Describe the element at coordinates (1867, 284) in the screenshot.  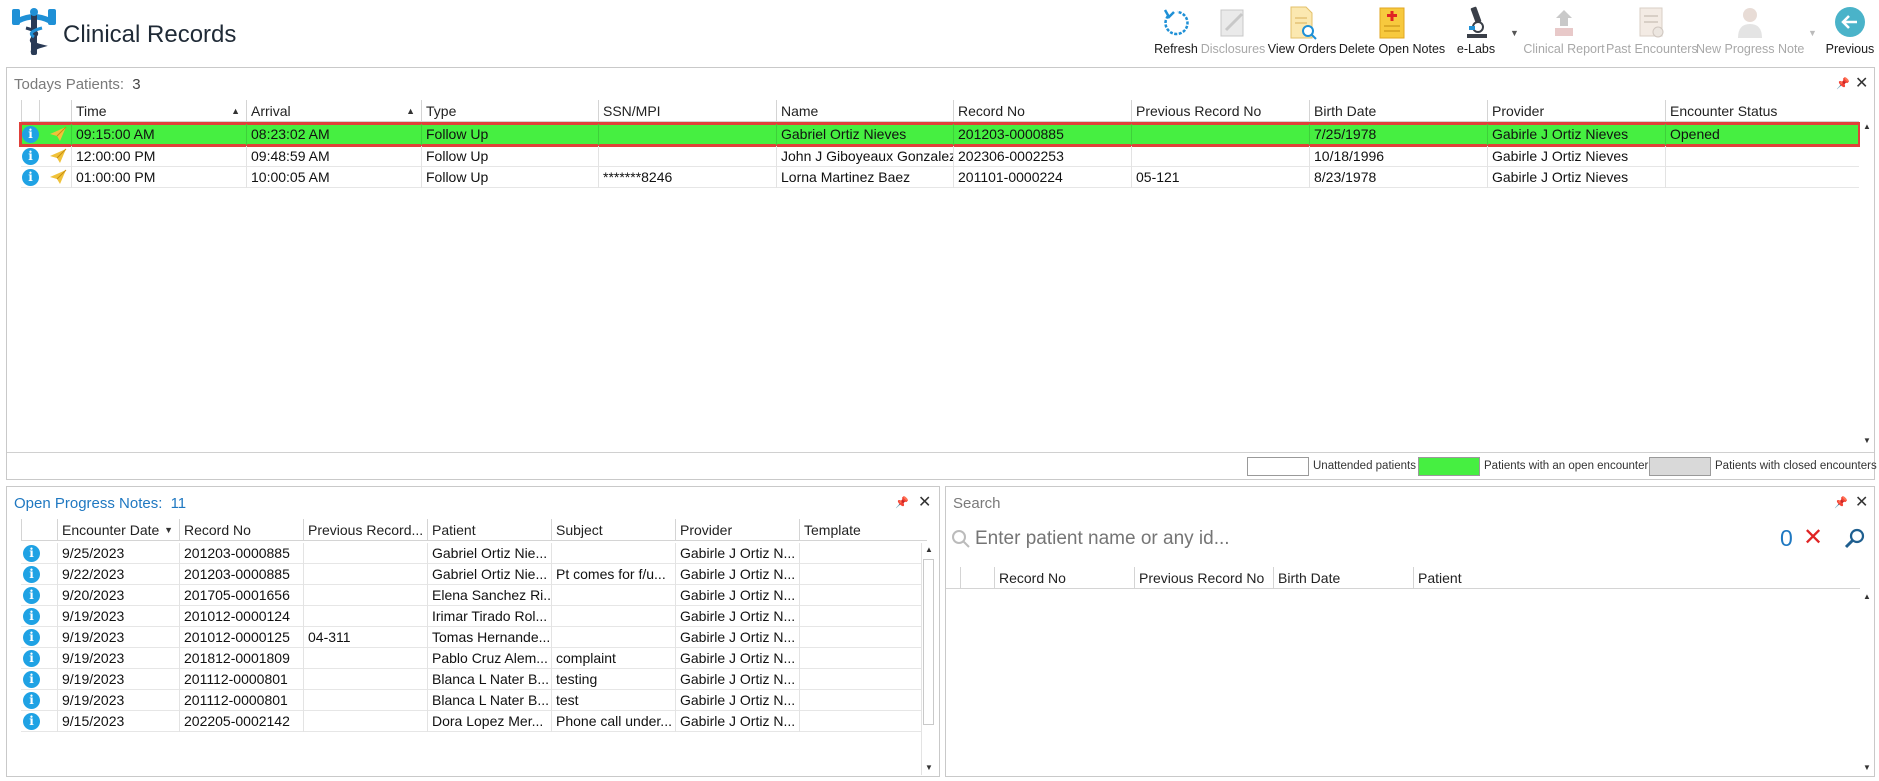
I see `todays-vertical-scrollbar: ▲ ▼` at that location.